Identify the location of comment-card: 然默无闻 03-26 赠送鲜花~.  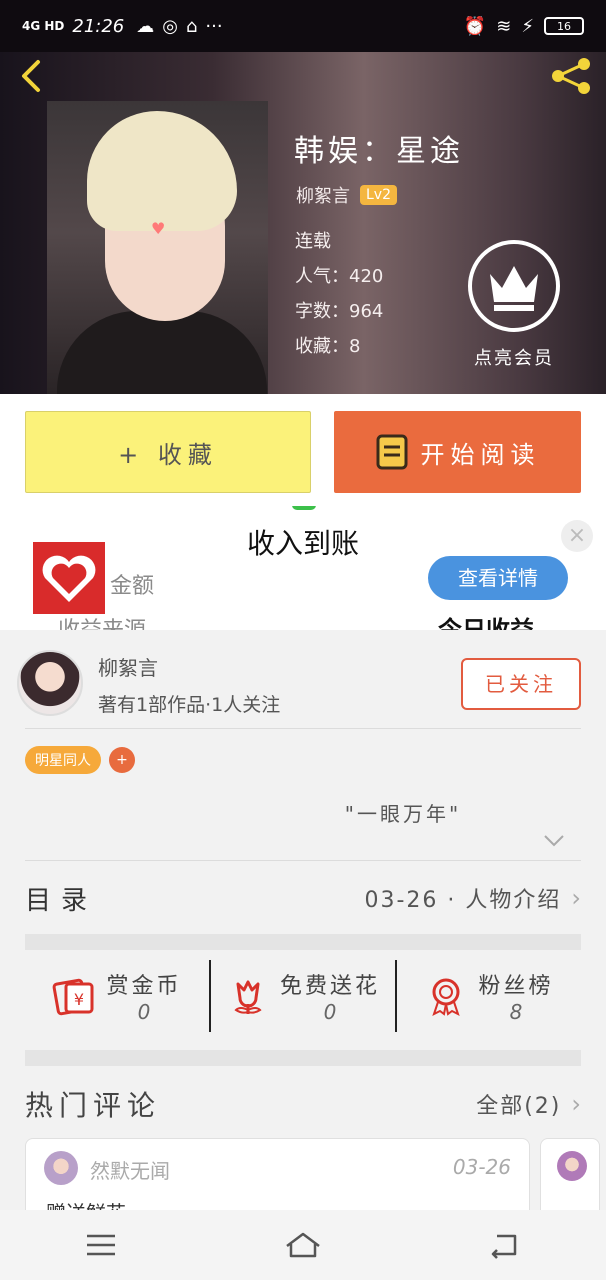
(277, 1178).